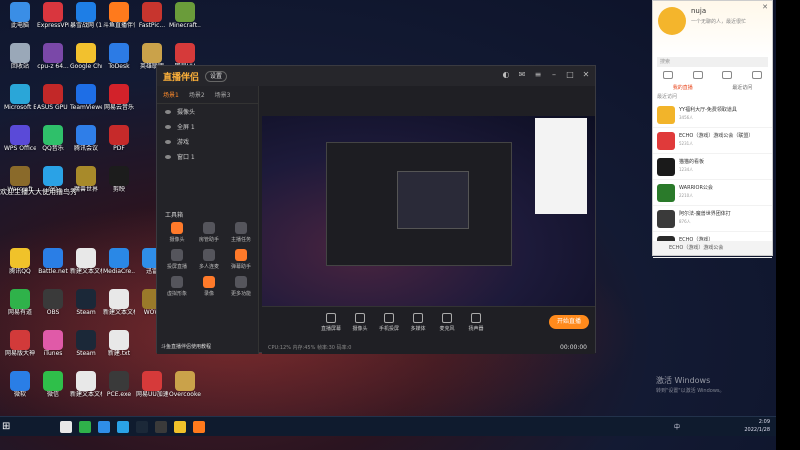  What do you see at coordinates (20, 105) in the screenshot?
I see `desktop-icon: Microsoft Edge` at bounding box center [20, 105].